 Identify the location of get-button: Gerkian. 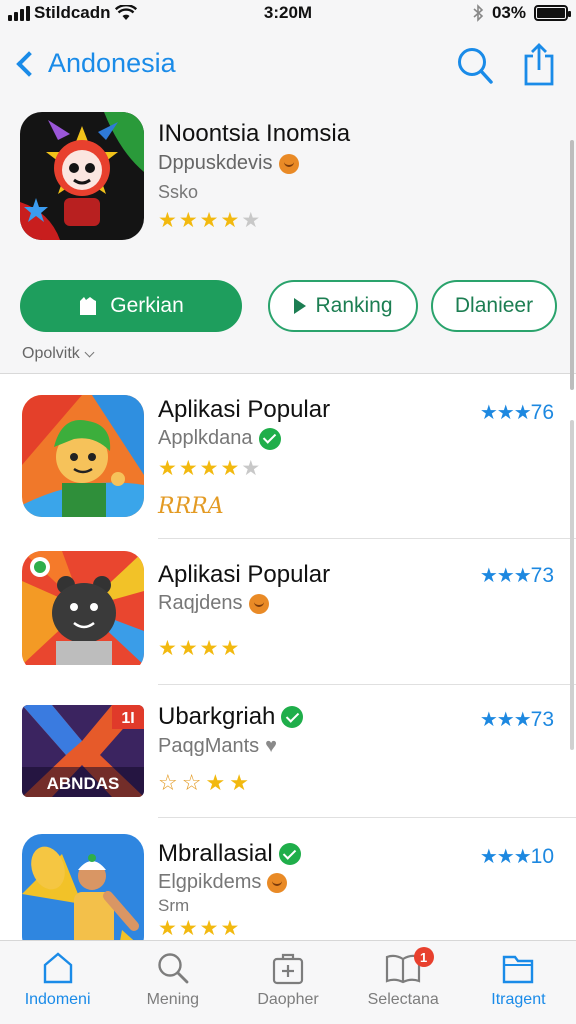
(131, 306).